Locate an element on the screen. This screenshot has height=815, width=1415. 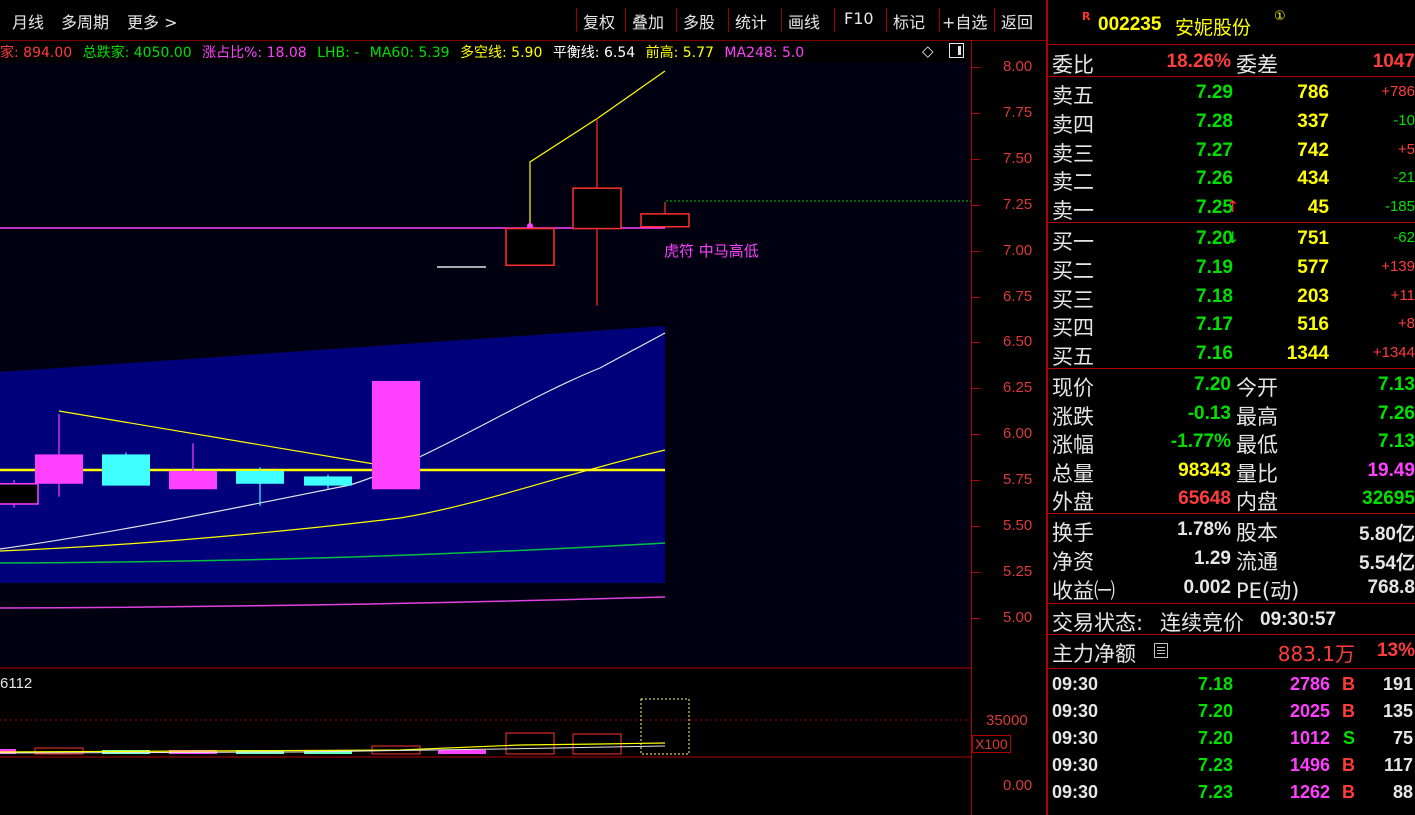
multi-period-tab: 多周期 is located at coordinates (85, 21).